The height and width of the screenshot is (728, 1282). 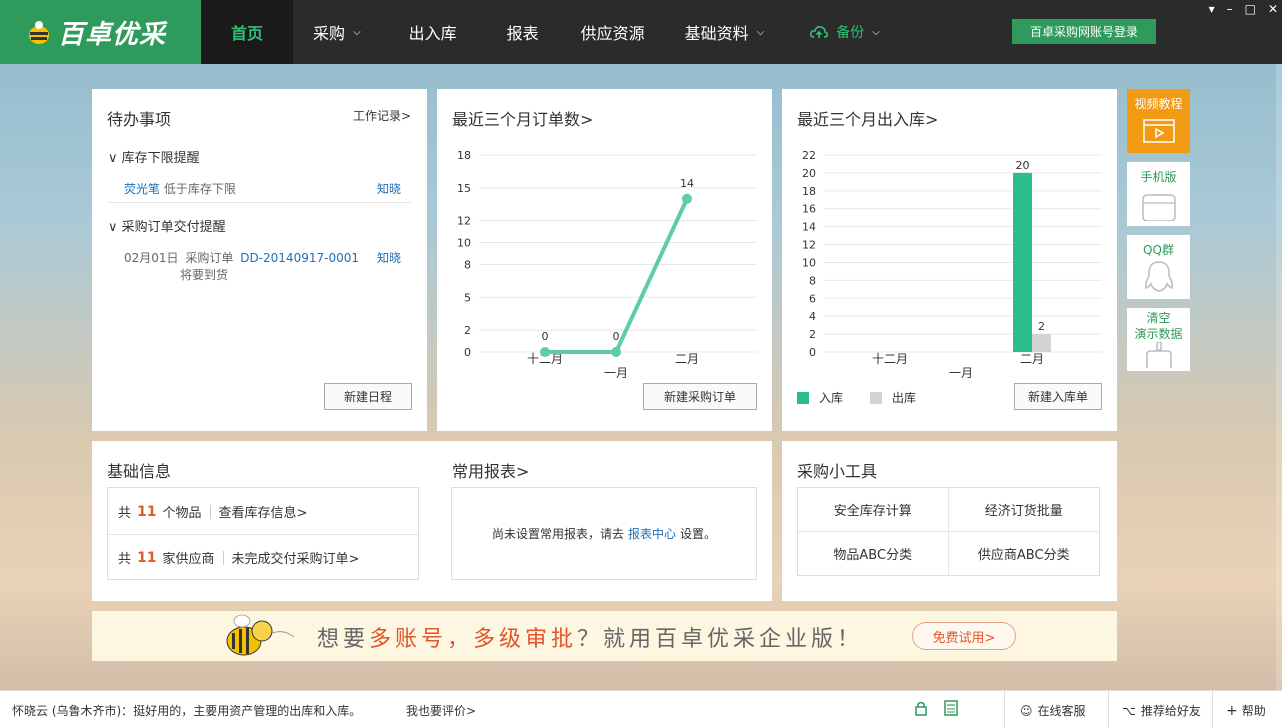 What do you see at coordinates (167, 225) in the screenshot?
I see `delivery-alert-section: ∨ 采购订单交付提醒` at bounding box center [167, 225].